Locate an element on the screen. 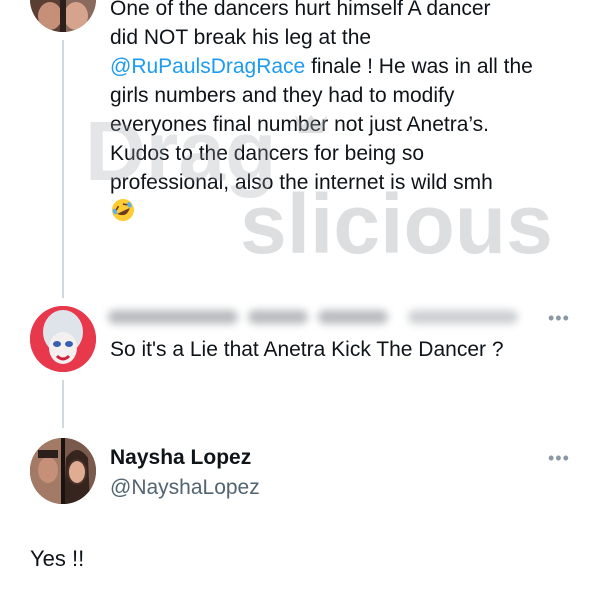 Image resolution: width=600 pixels, height=600 pixels. author-display-name: Naysha Lopez is located at coordinates (180, 458).